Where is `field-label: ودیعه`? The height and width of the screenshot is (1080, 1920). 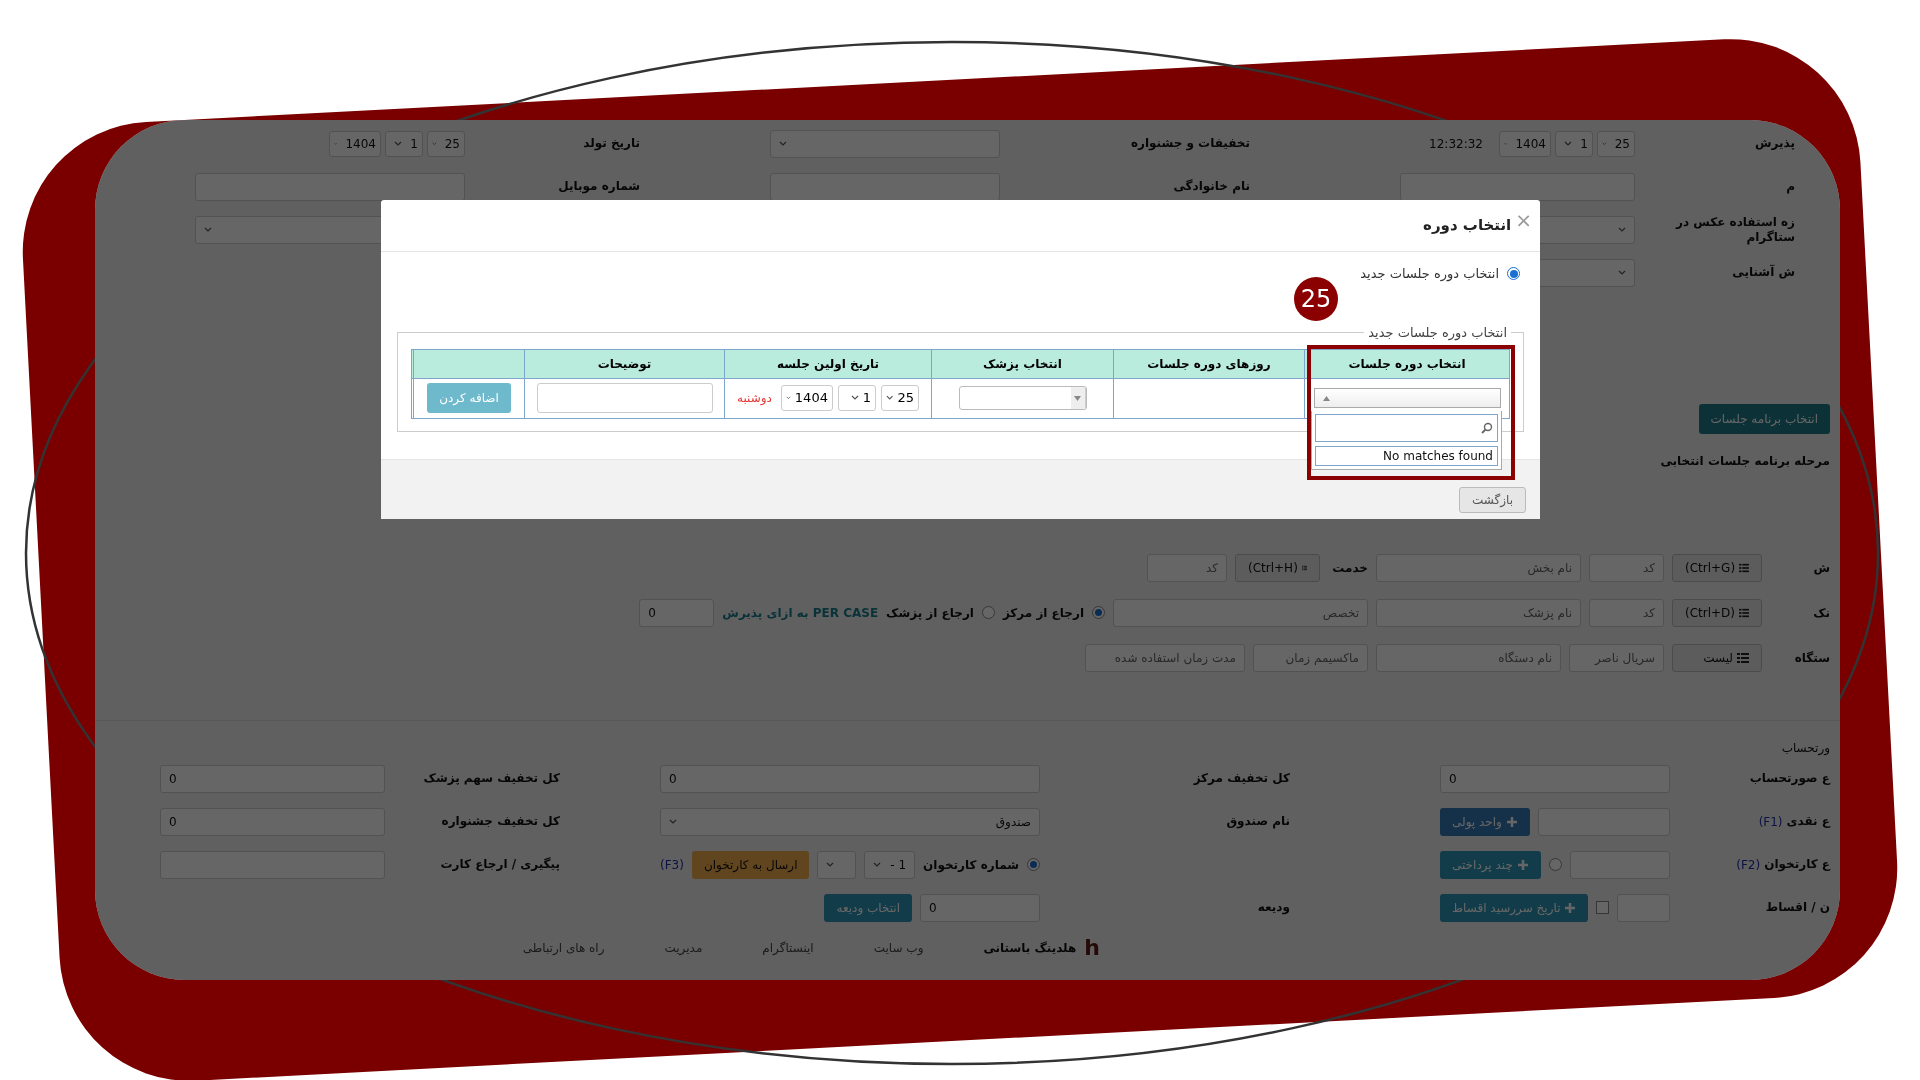
field-label: ودیعه is located at coordinates (1273, 907).